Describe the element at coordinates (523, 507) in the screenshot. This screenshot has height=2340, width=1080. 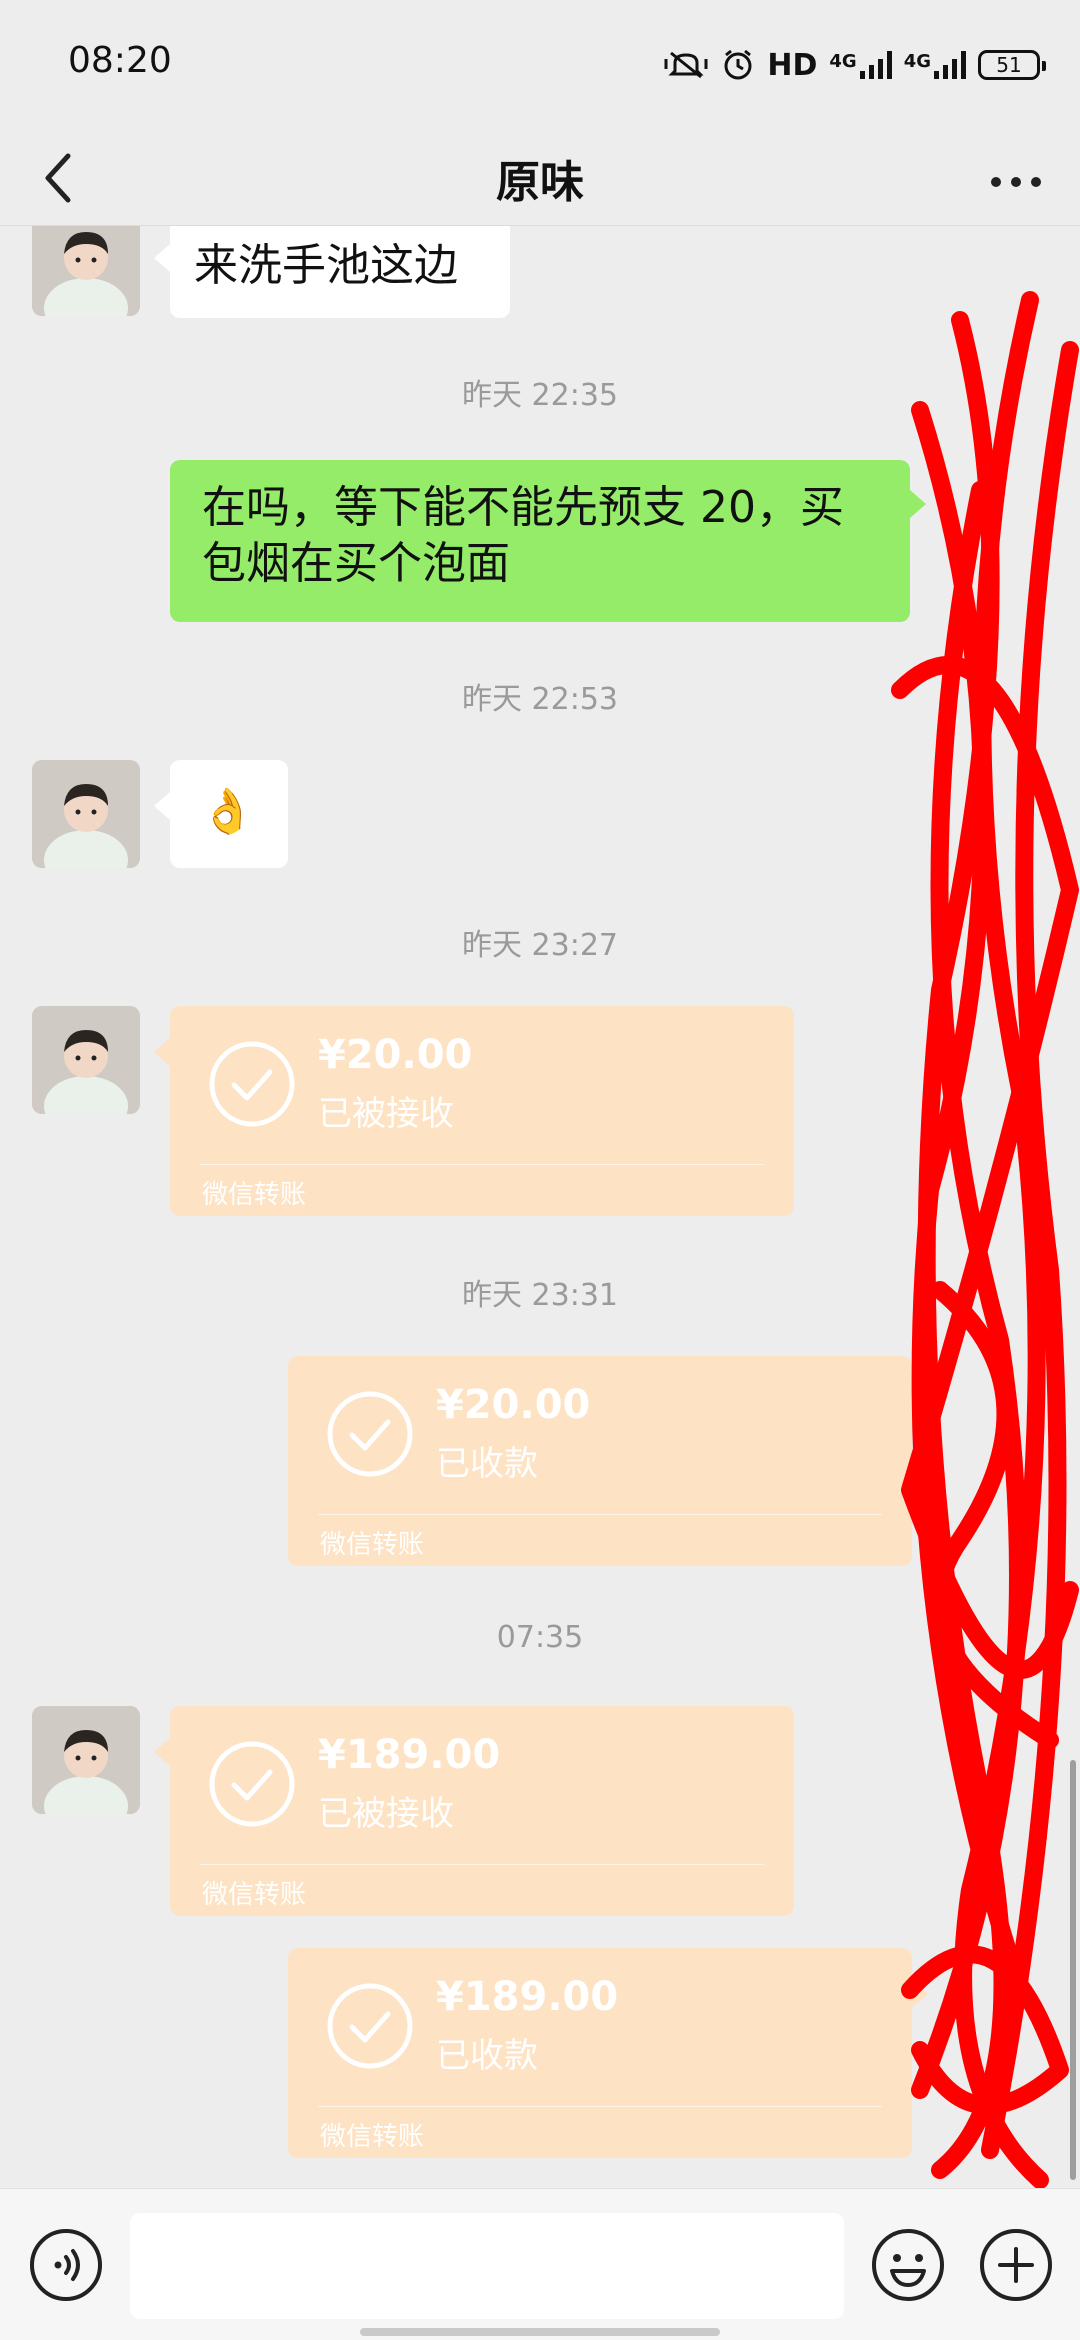
I see `message-text-line: 在吗，等下能不能先预支 20，买` at that location.